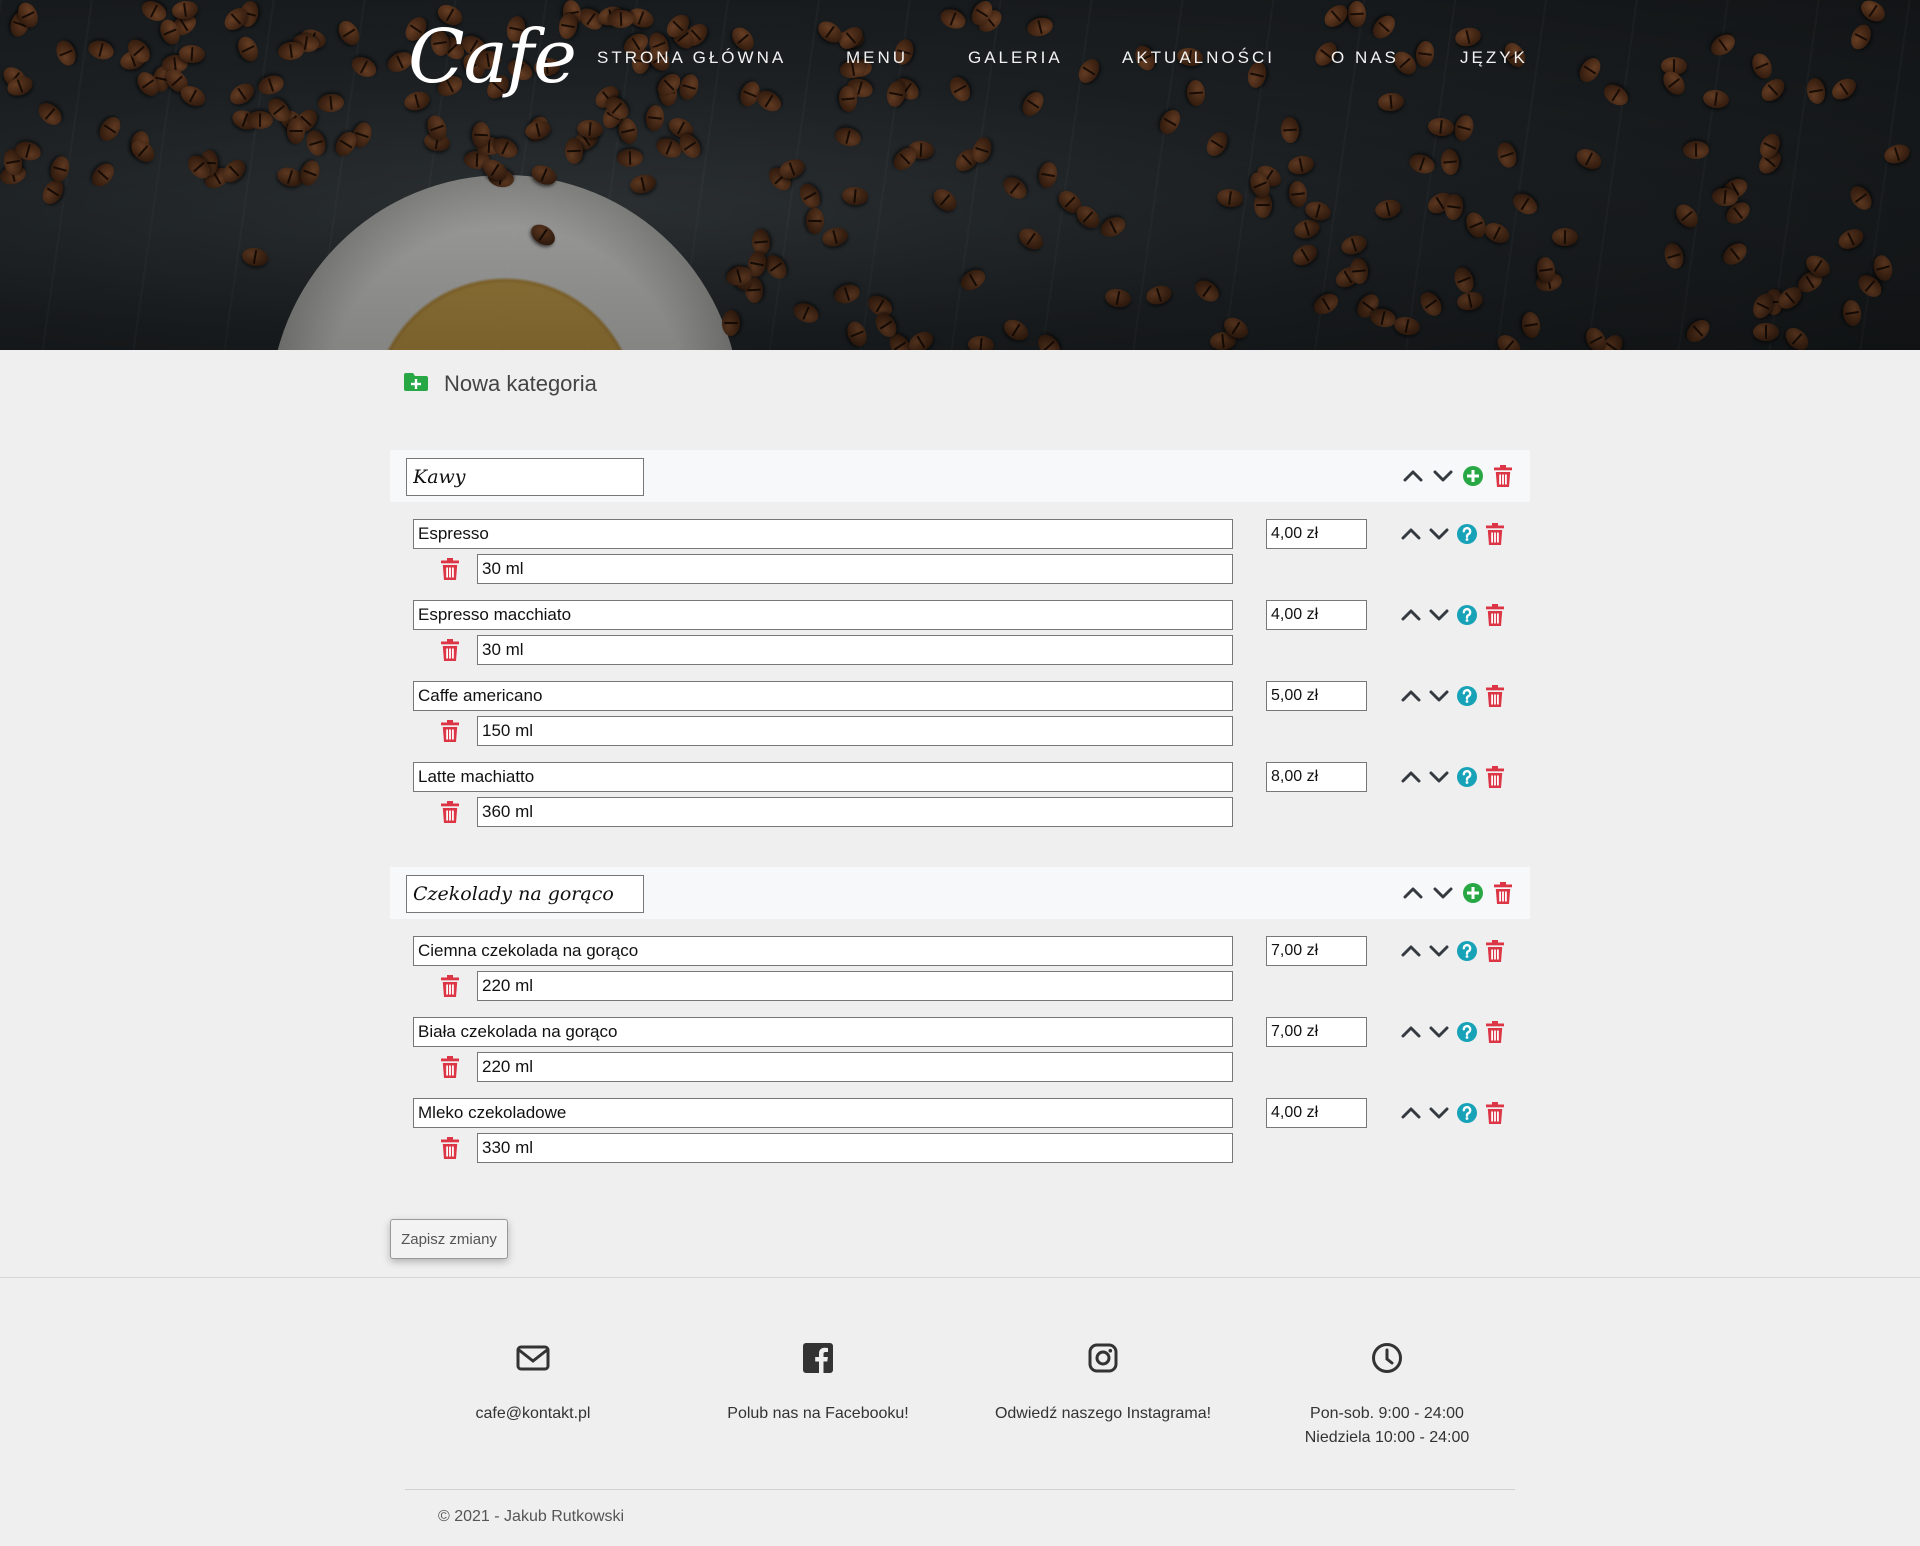  Describe the element at coordinates (1198, 58) in the screenshot. I see `nav-news: AKTUALNOŚCI` at that location.